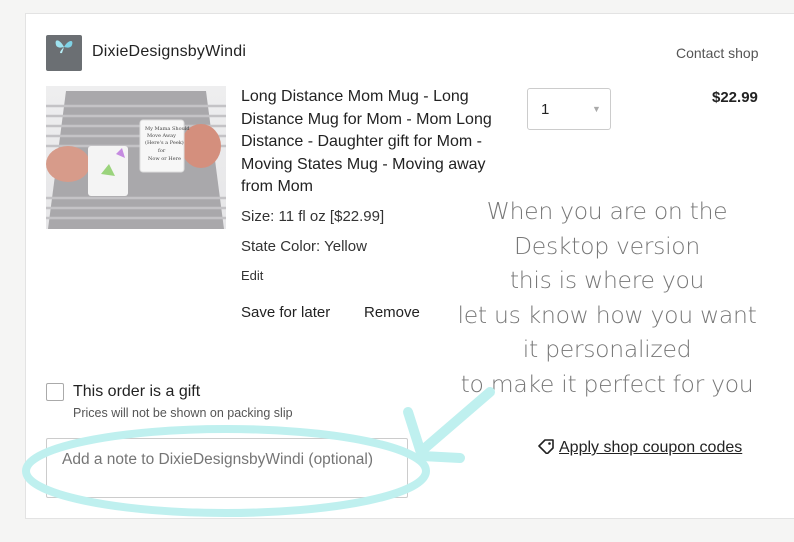  I want to click on annotation-line: to make it perfect for you, so click(607, 383).